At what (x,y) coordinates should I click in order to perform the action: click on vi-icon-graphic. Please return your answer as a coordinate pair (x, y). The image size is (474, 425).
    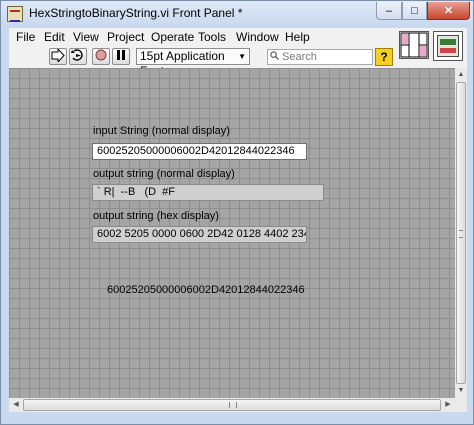
    Looking at the image, I should click on (448, 46).